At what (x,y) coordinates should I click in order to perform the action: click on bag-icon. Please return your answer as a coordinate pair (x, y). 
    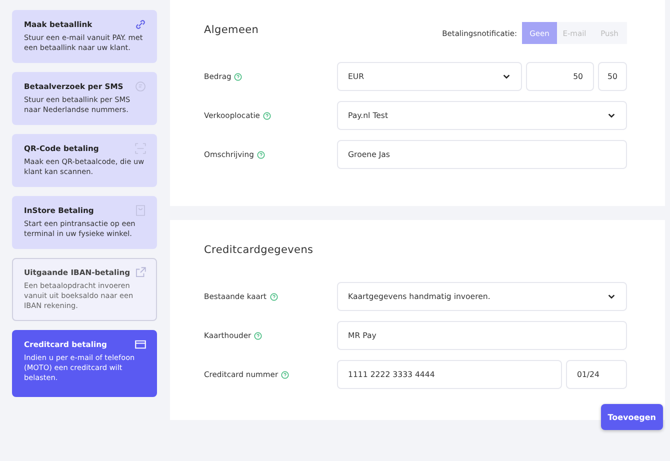
    Looking at the image, I should click on (140, 210).